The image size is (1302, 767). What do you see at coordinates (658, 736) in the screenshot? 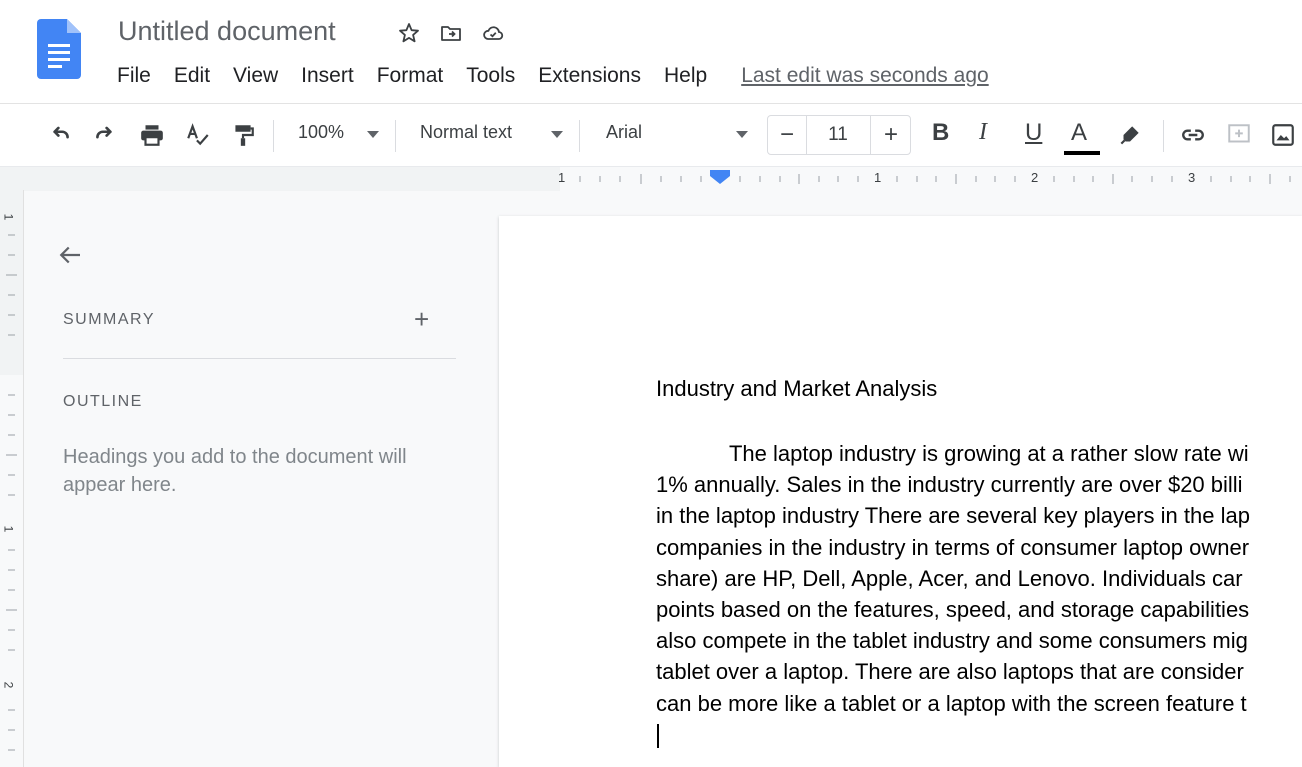
I see `text-cursor` at bounding box center [658, 736].